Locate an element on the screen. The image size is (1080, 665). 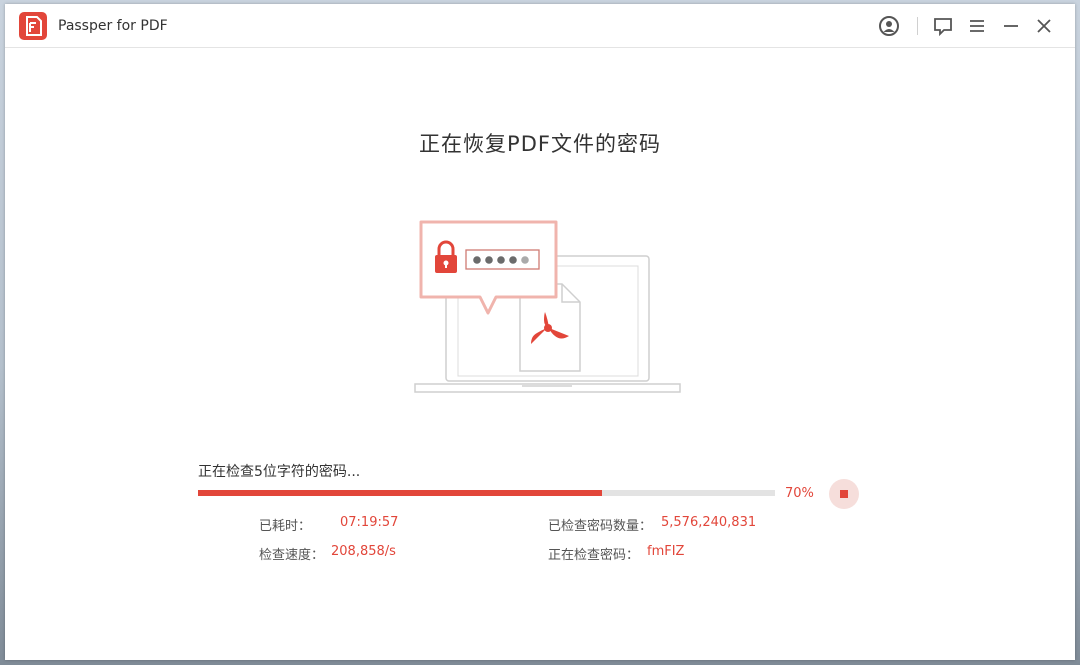
current-password-value: fmFIZ is located at coordinates (666, 551).